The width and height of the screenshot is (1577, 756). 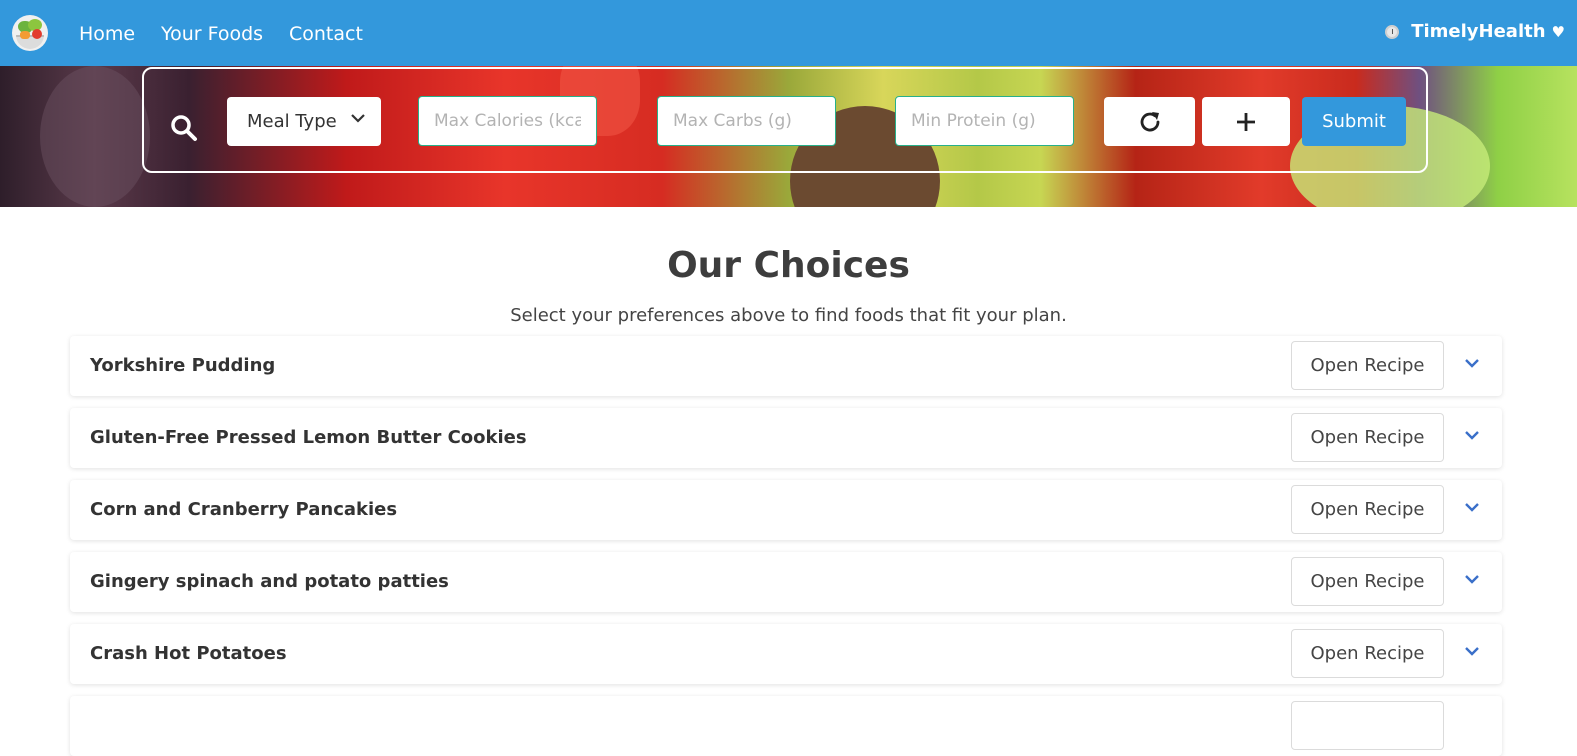 What do you see at coordinates (786, 366) in the screenshot?
I see `food-item: Yorkshire Pudding Open Recipe` at bounding box center [786, 366].